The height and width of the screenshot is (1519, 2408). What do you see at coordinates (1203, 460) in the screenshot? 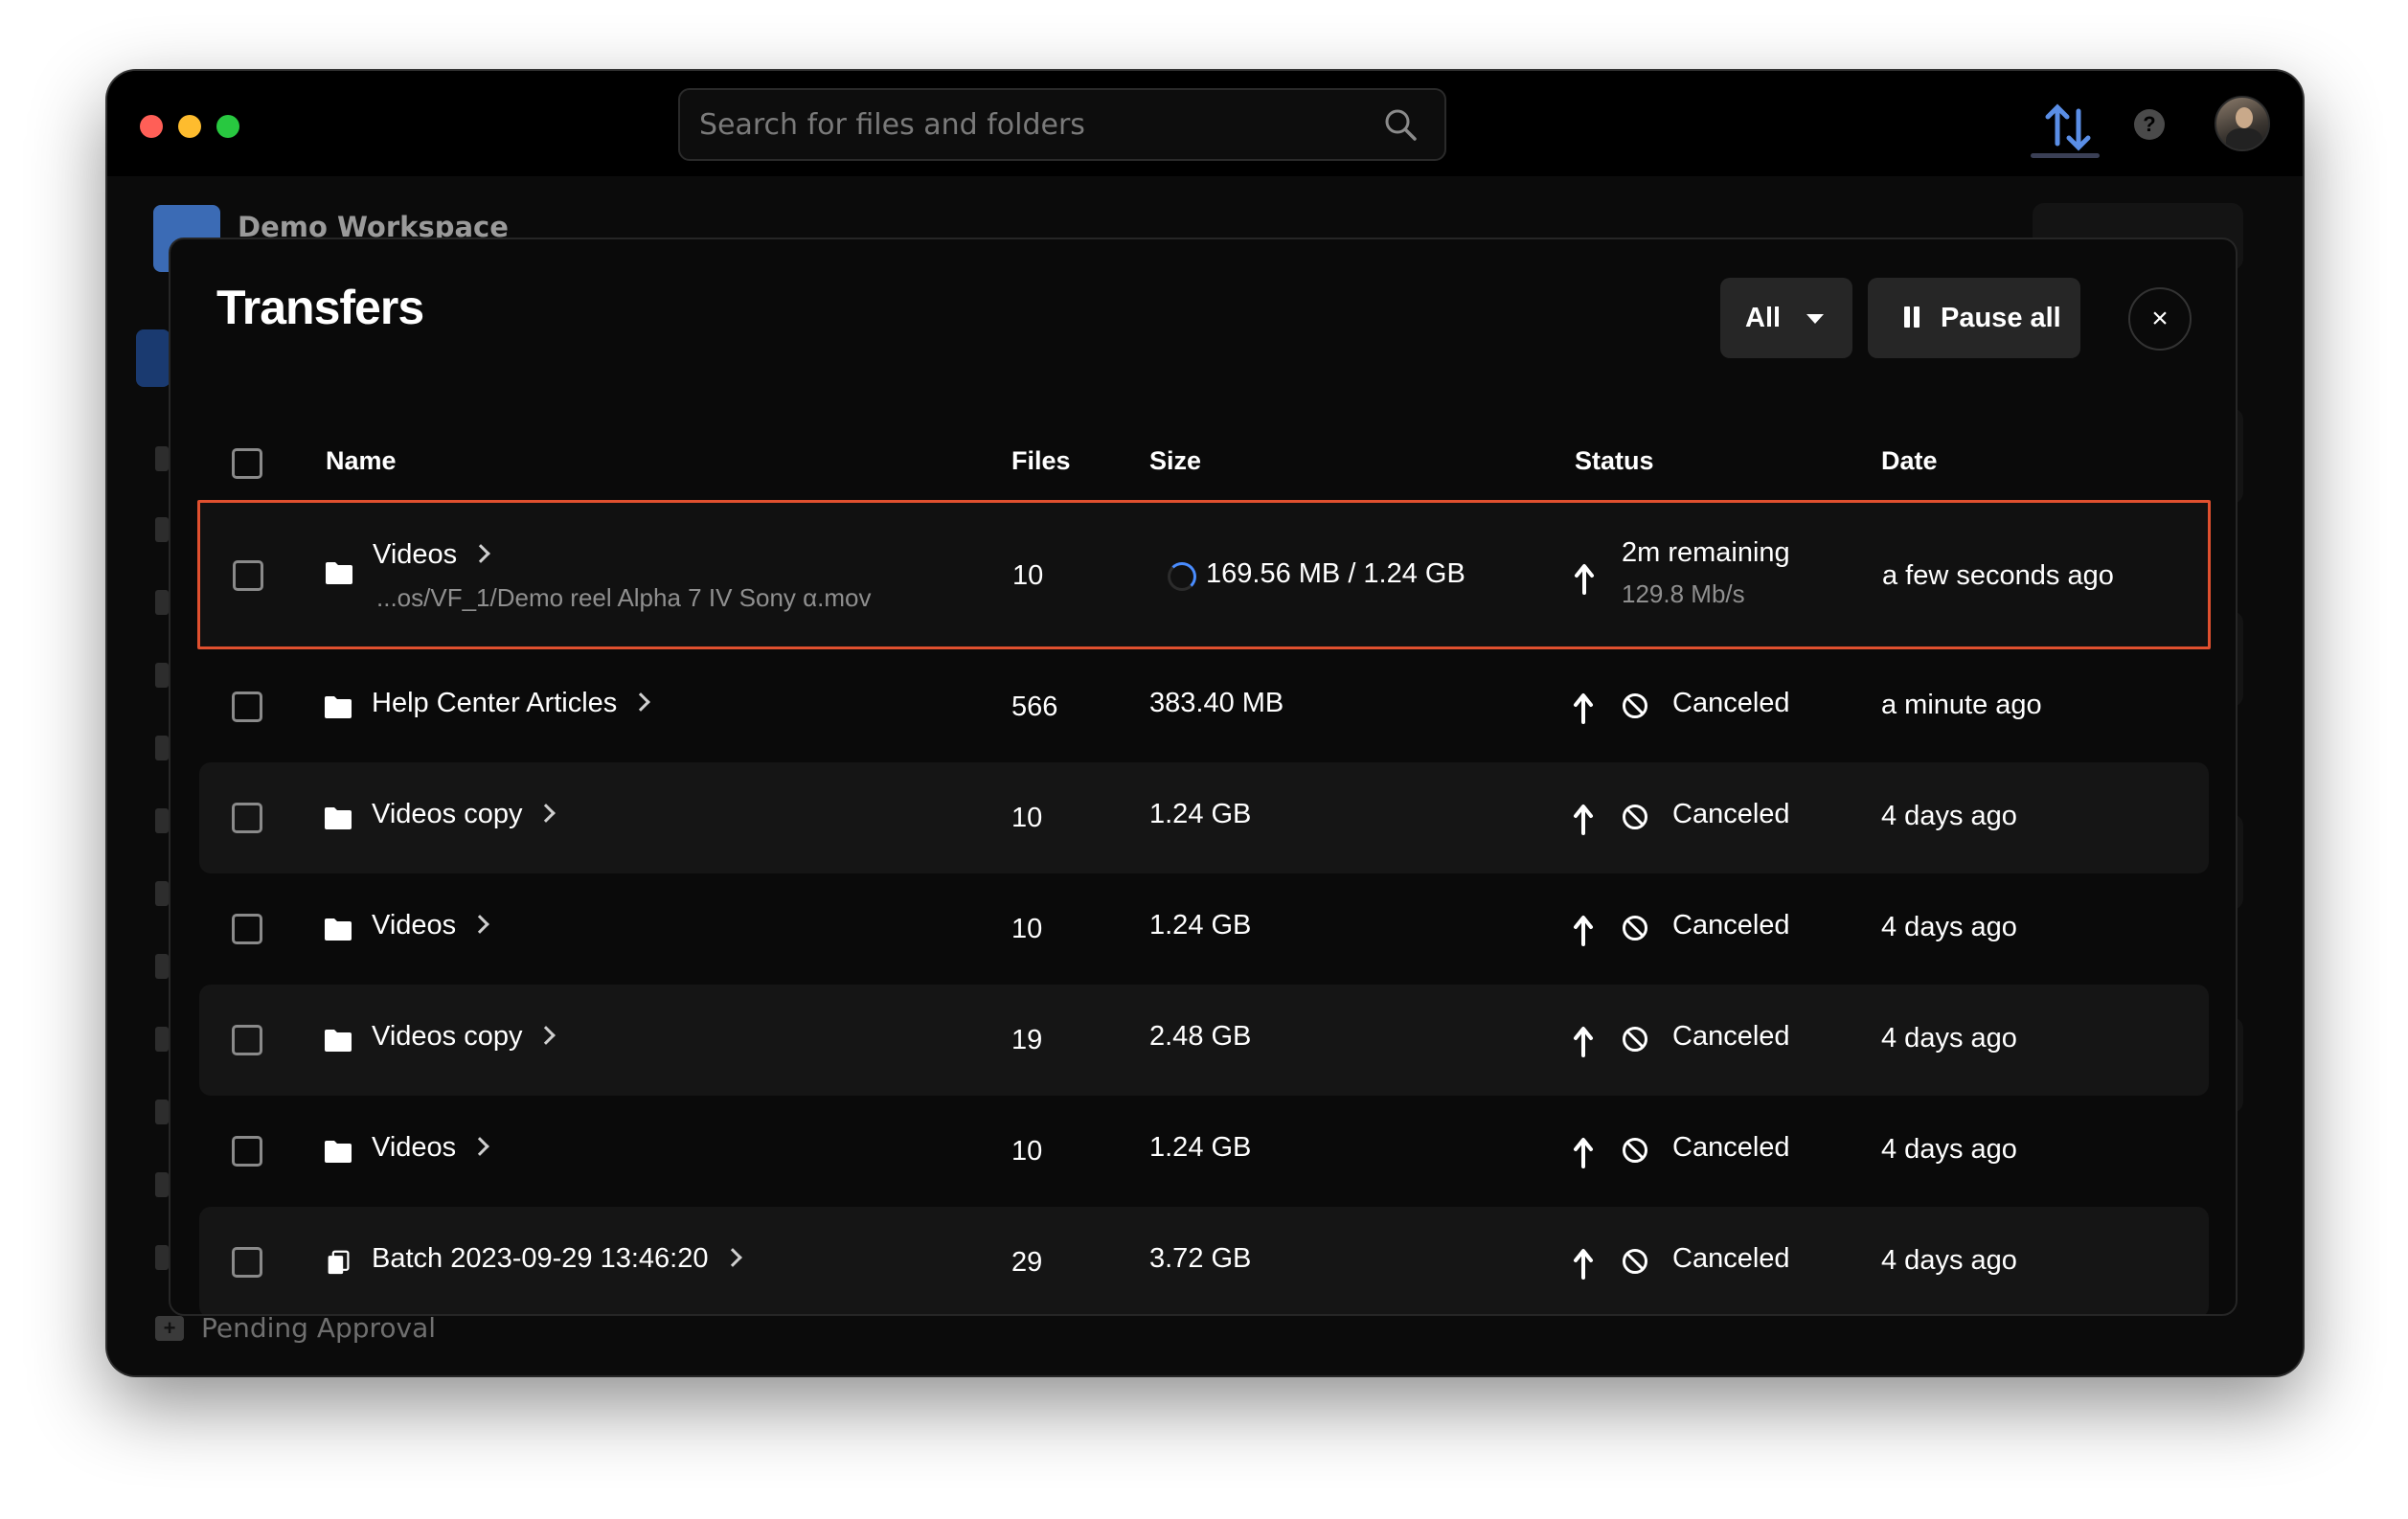
I see `table-header: Name Files Size Status Date` at bounding box center [1203, 460].